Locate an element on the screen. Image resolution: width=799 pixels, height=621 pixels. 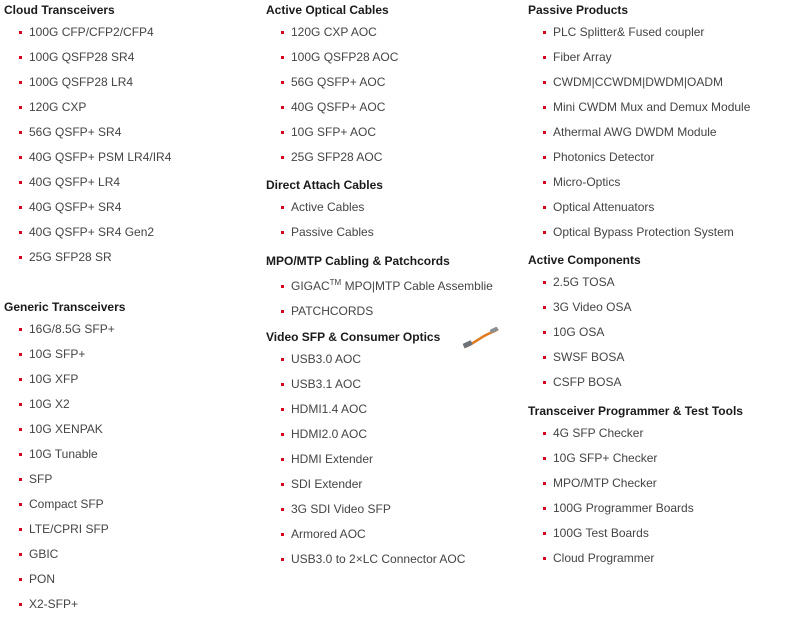
list-item: GBIC is located at coordinates (64, 554).